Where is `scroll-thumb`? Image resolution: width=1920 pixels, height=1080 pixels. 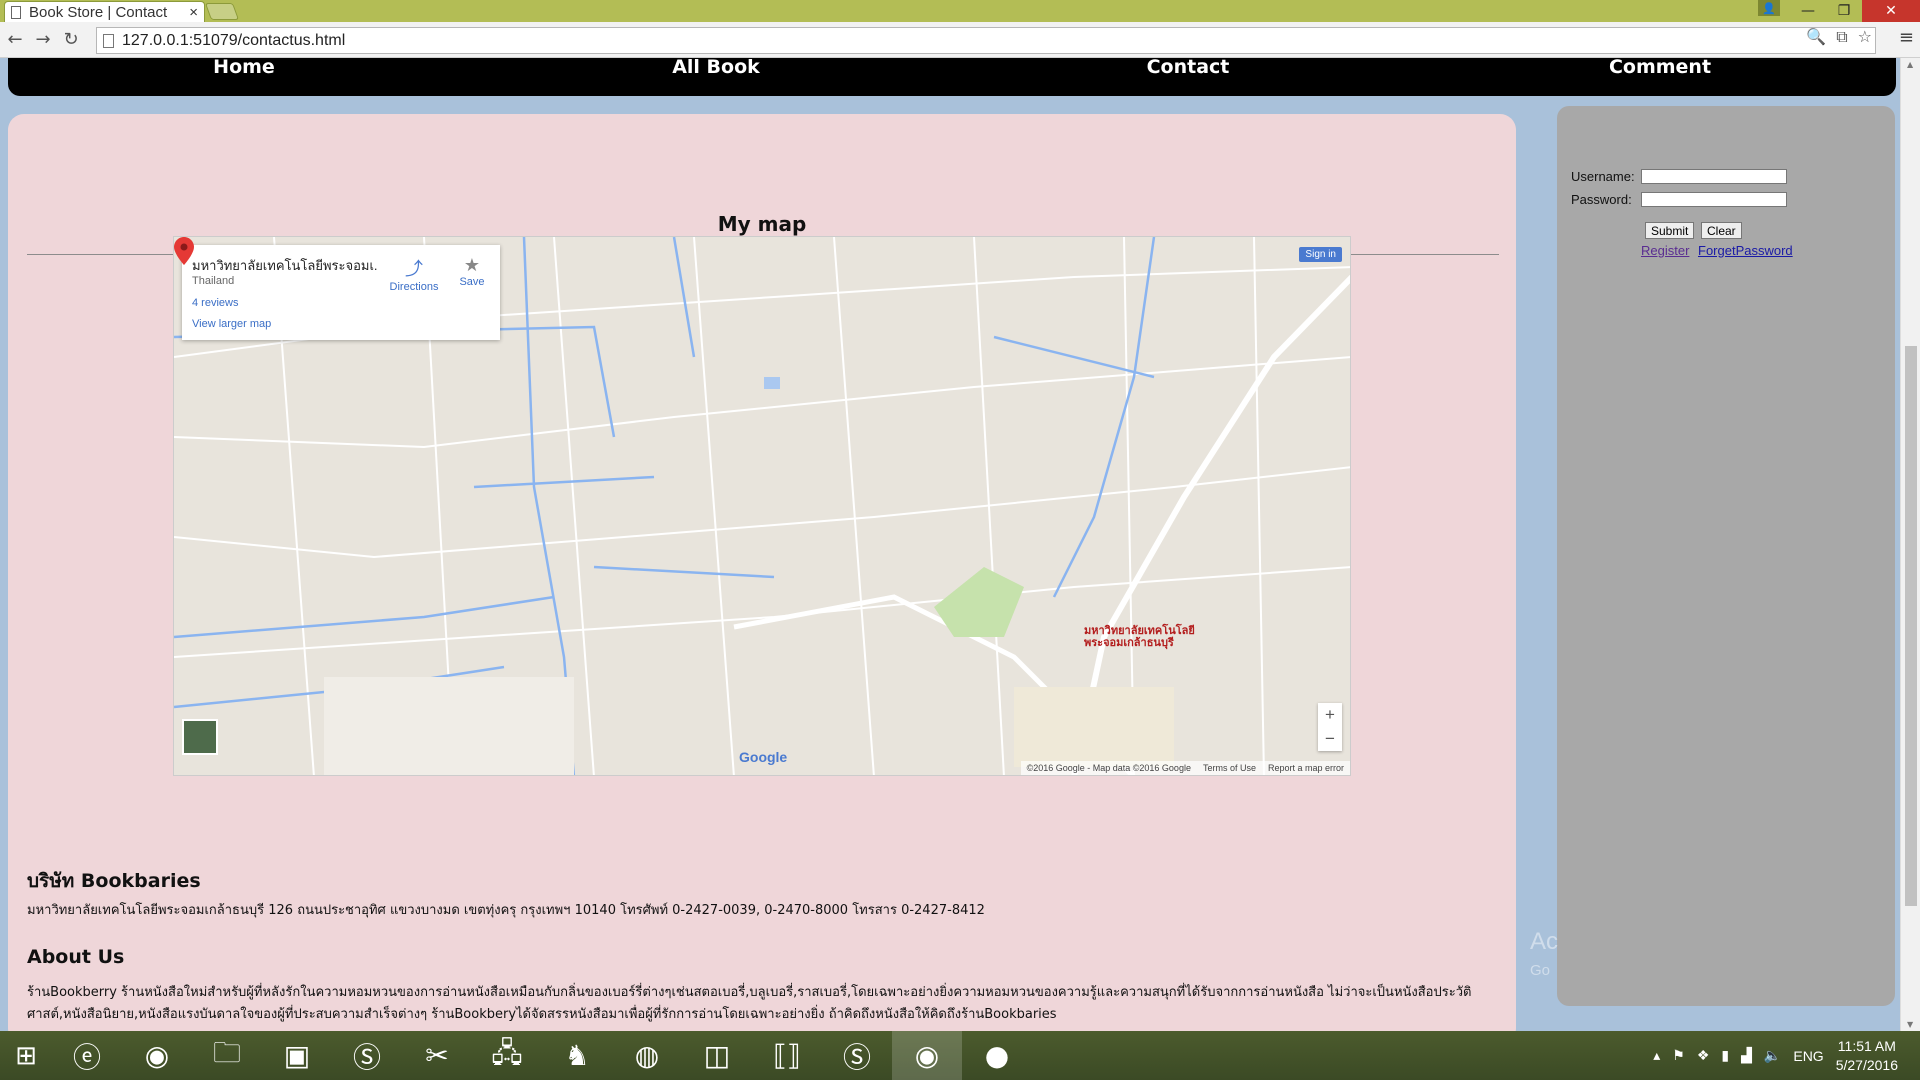
scroll-thumb is located at coordinates (1911, 626).